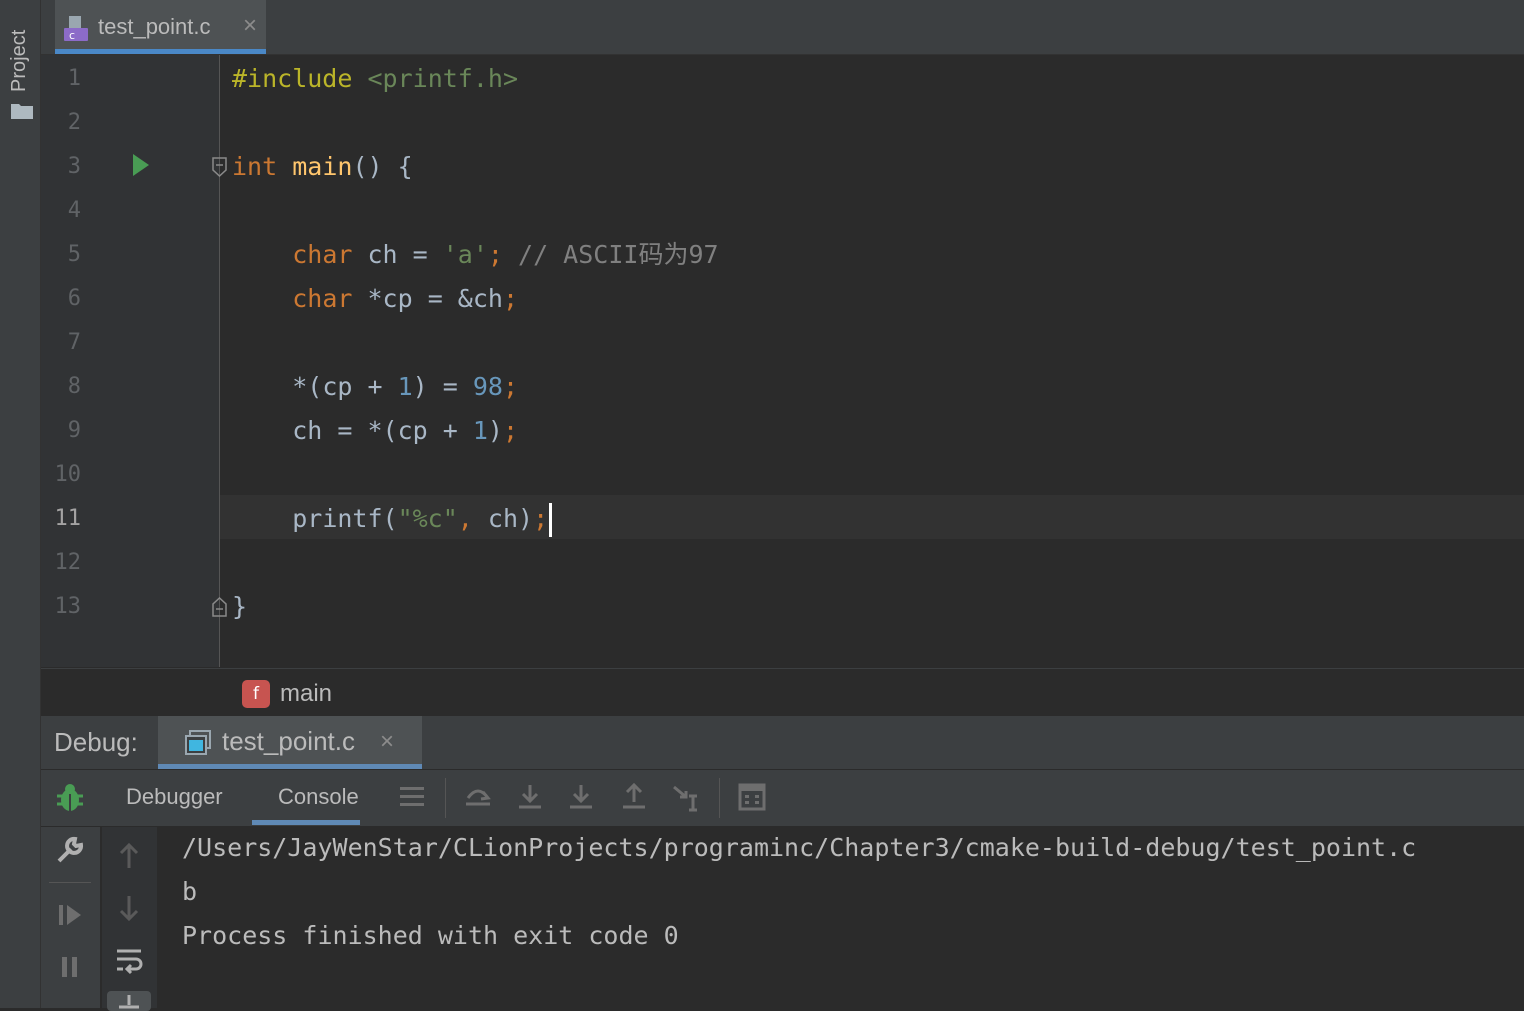  Describe the element at coordinates (129, 908) in the screenshot. I see `arrow-down-icon` at that location.